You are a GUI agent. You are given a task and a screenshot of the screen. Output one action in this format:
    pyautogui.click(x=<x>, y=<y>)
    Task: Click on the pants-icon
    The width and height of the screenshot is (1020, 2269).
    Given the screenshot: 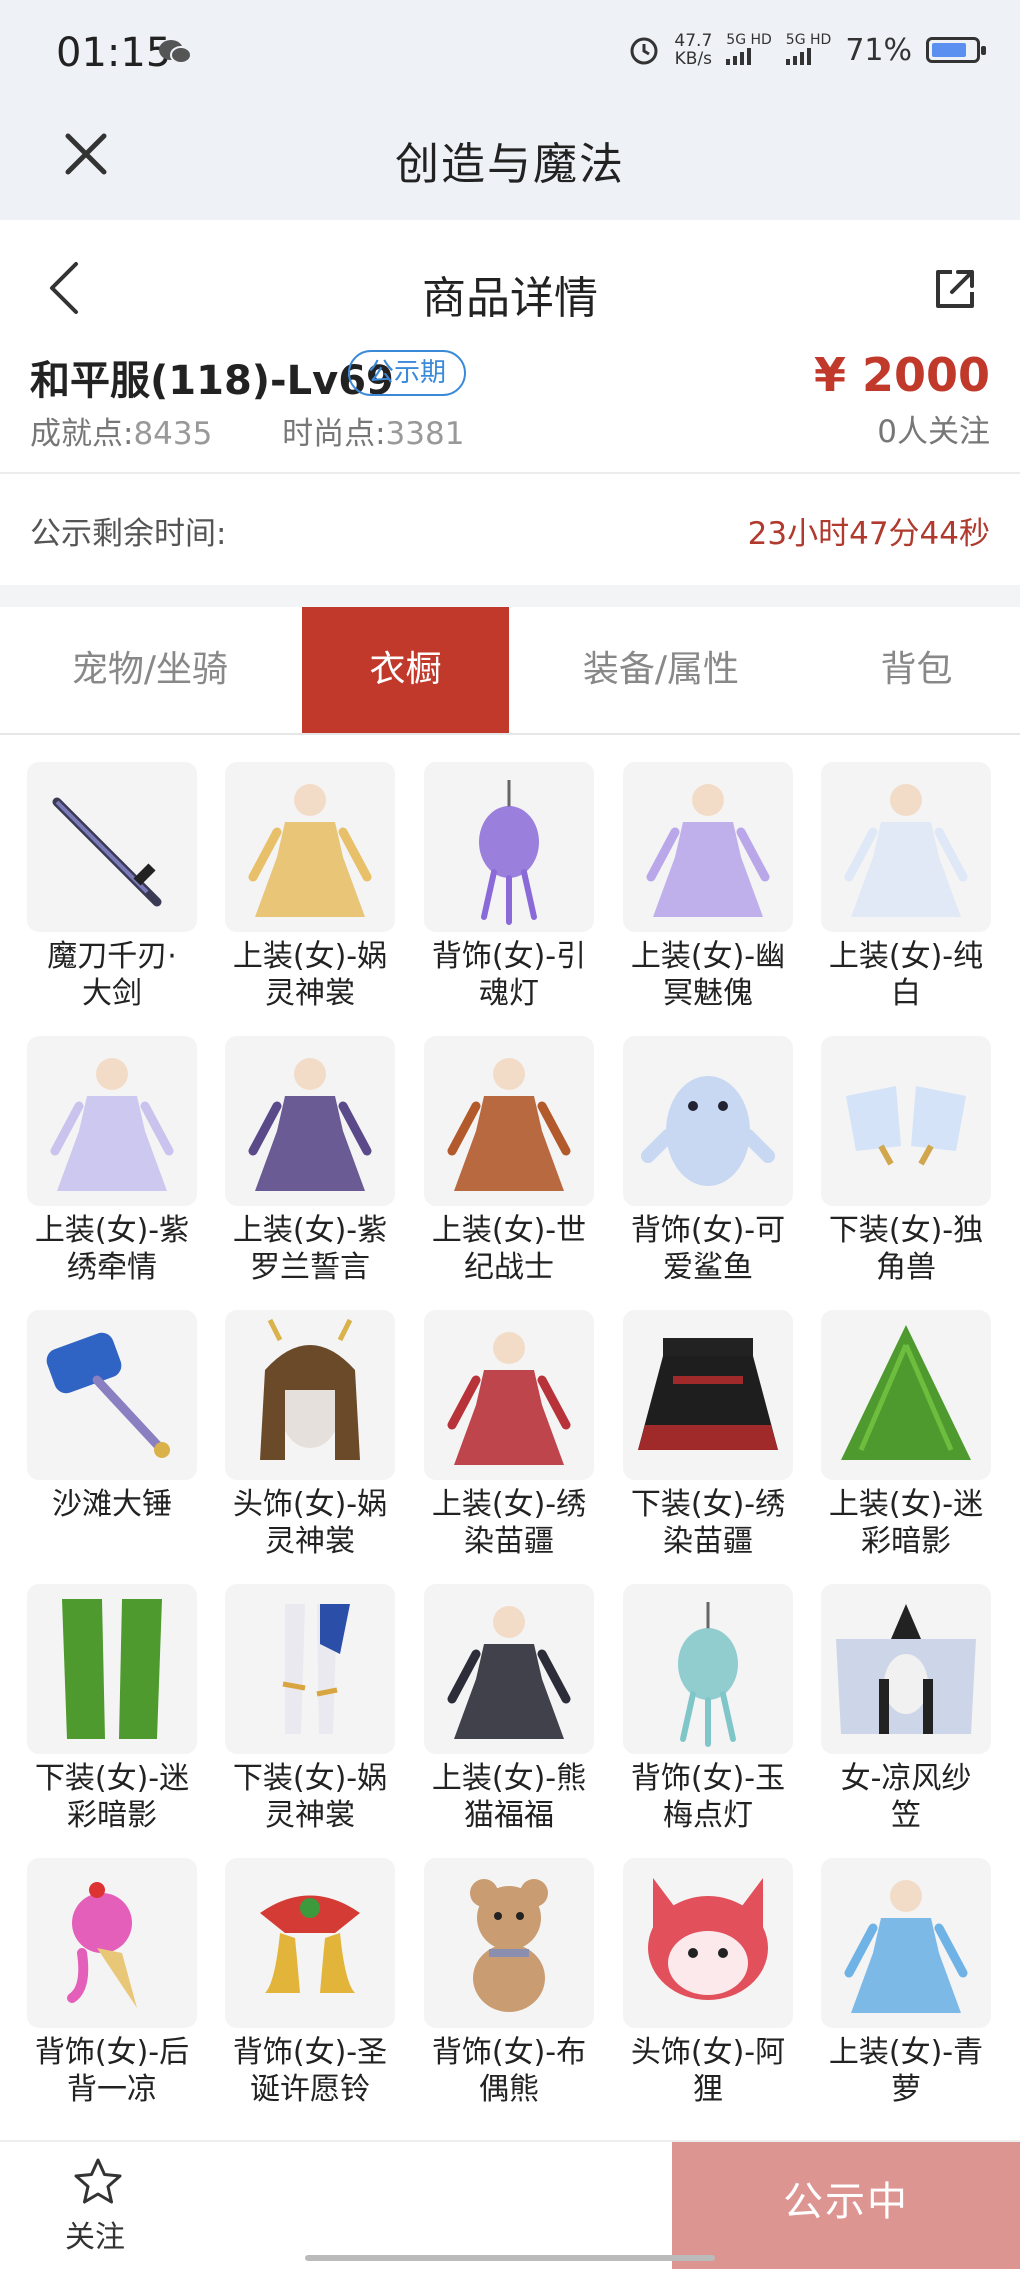 What is the action you would take?
    pyautogui.click(x=112, y=1669)
    